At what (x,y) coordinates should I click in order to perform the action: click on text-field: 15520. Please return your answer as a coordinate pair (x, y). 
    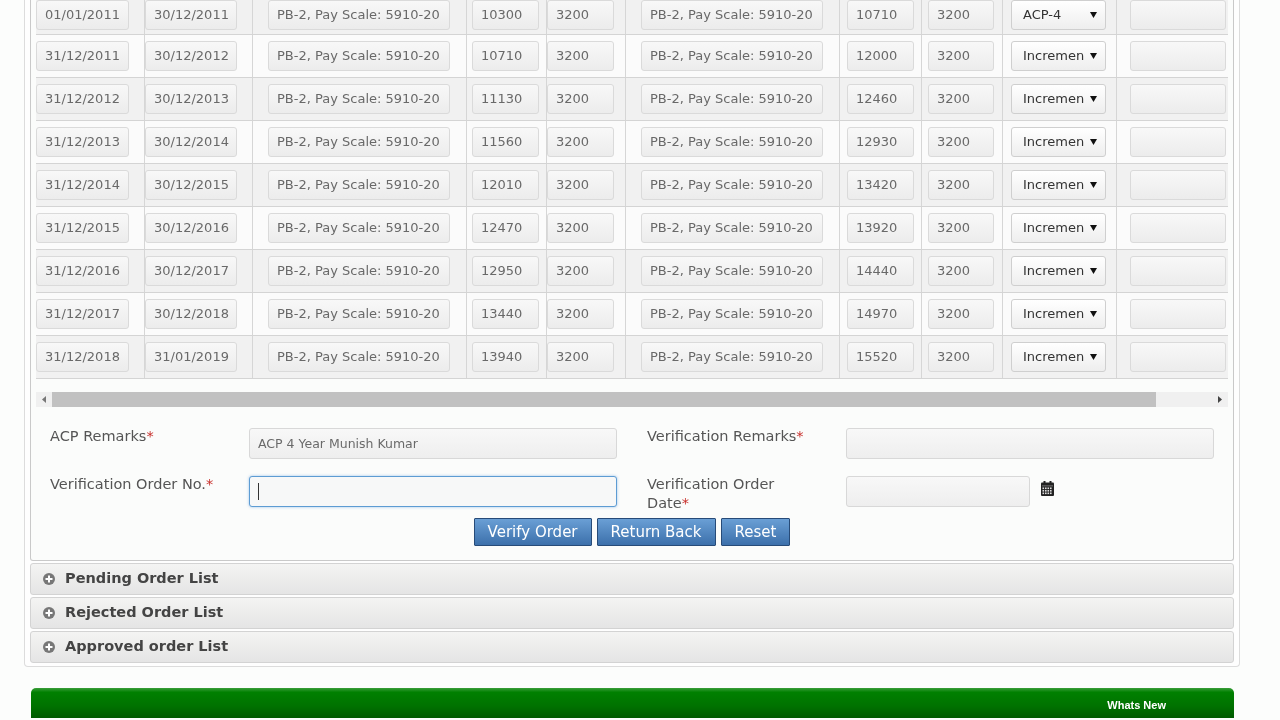
    Looking at the image, I should click on (880, 357).